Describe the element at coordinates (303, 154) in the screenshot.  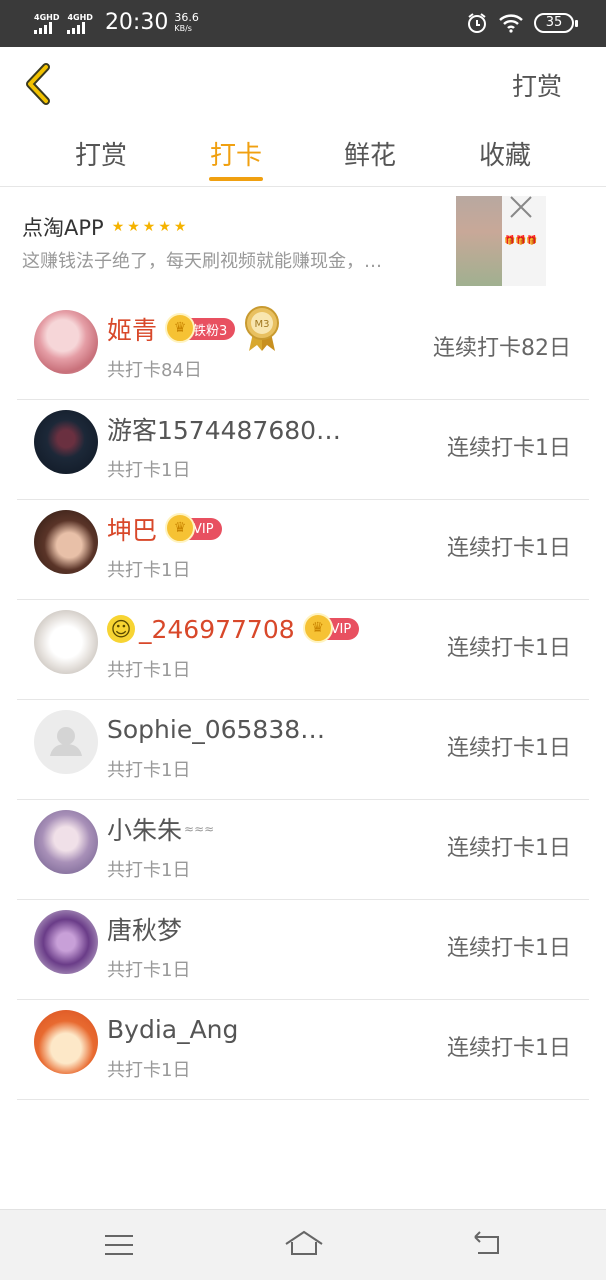
I see `tab-bar: 打赏 打卡 鲜花 收藏` at that location.